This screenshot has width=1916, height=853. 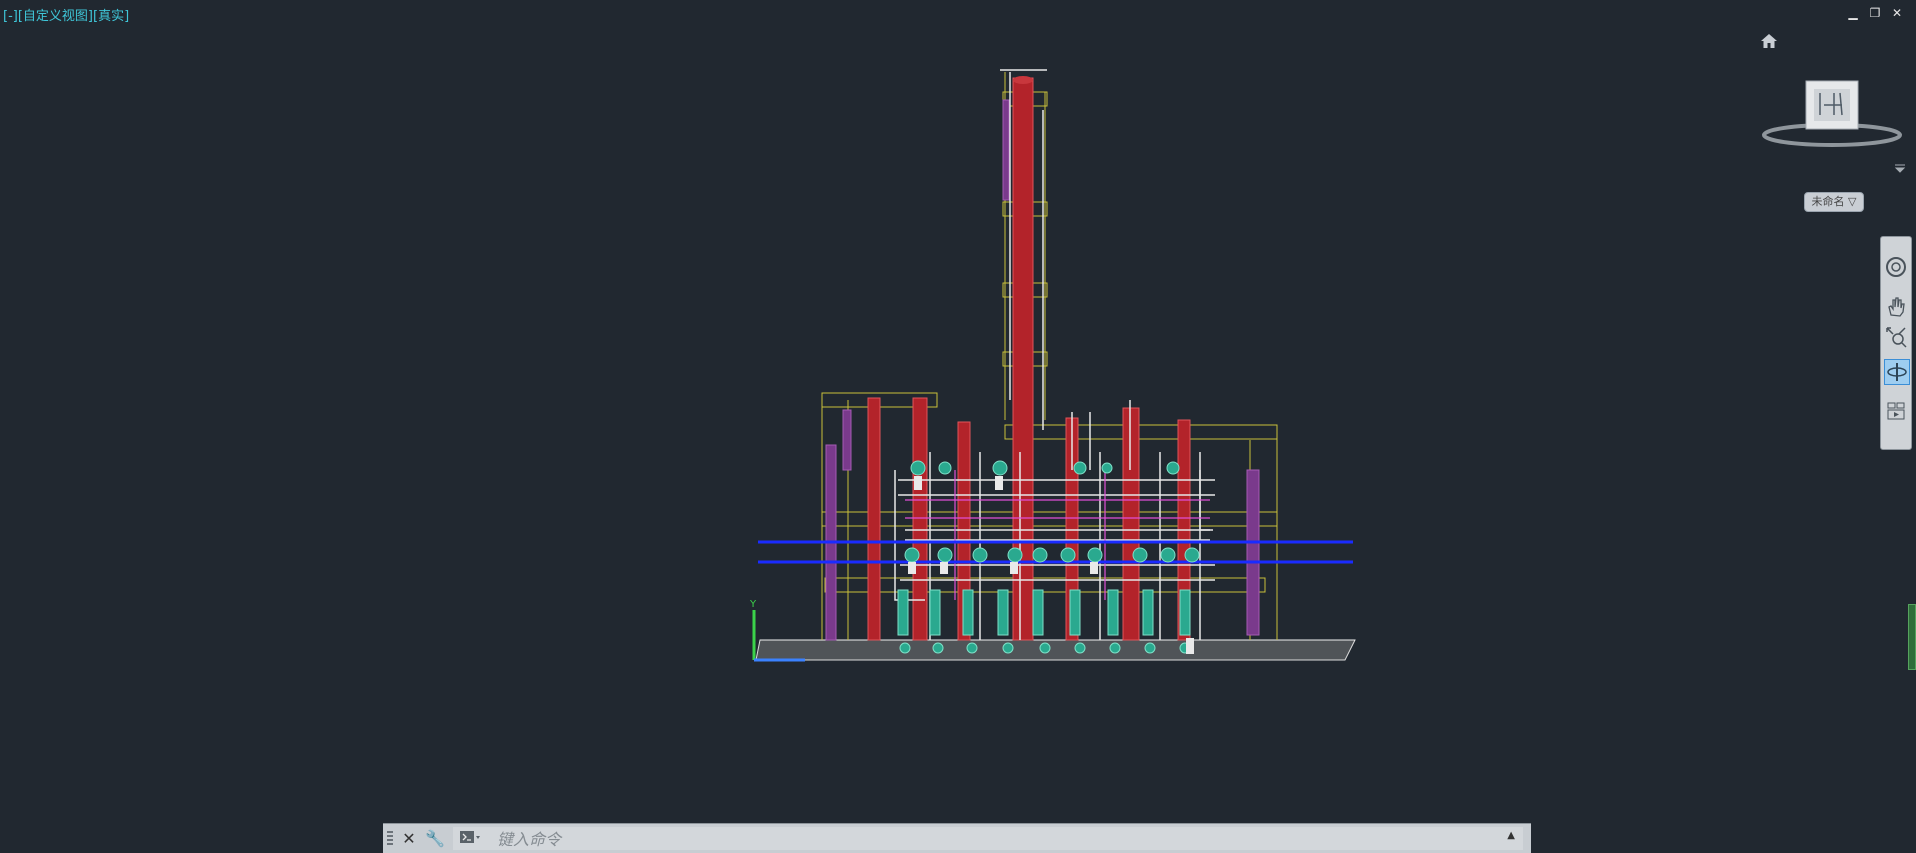 I want to click on command-input, so click(x=977, y=839).